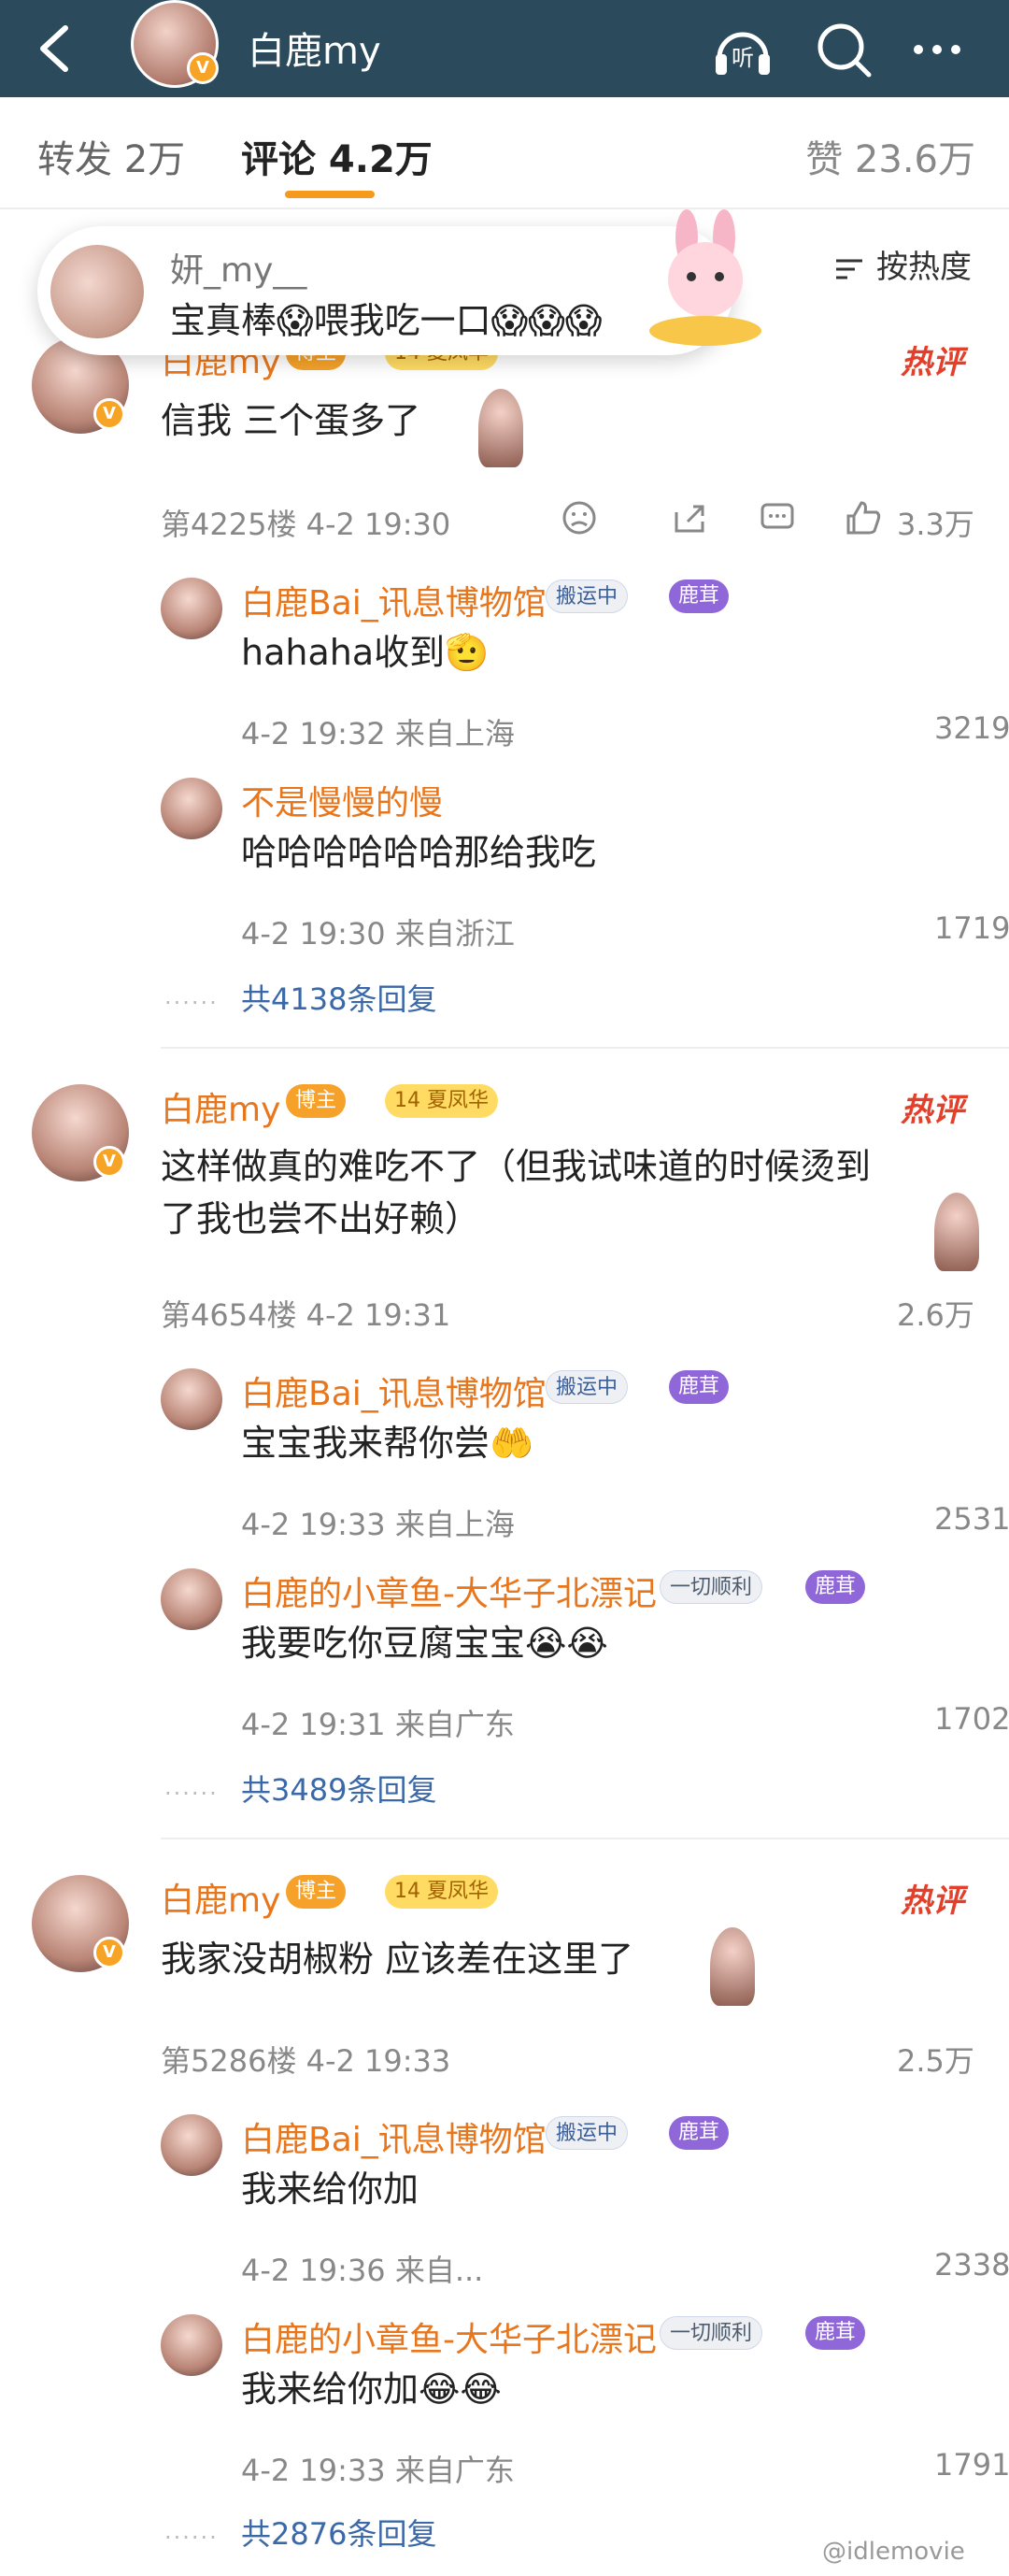 Image resolution: width=1009 pixels, height=2576 pixels. I want to click on sort-label: 按热度, so click(924, 267).